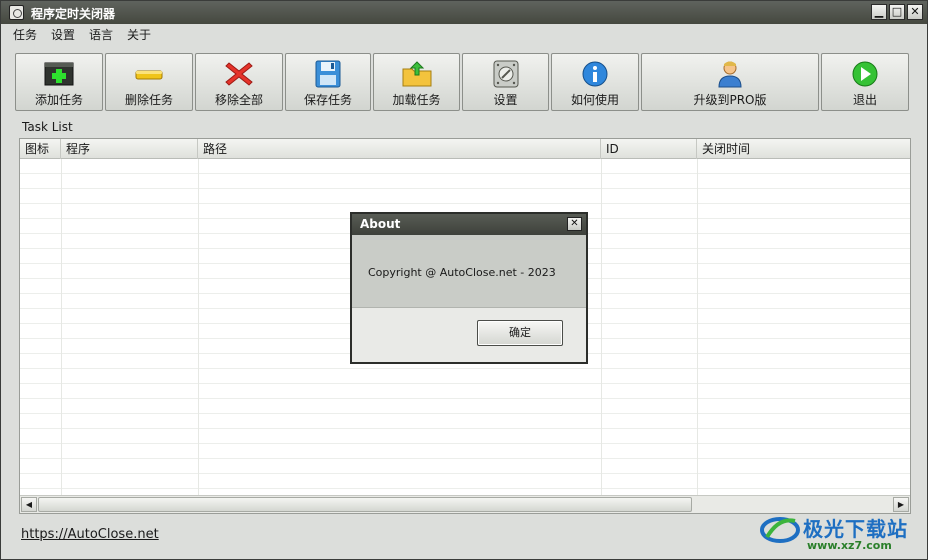  What do you see at coordinates (520, 333) in the screenshot?
I see `ok-button: 确定` at bounding box center [520, 333].